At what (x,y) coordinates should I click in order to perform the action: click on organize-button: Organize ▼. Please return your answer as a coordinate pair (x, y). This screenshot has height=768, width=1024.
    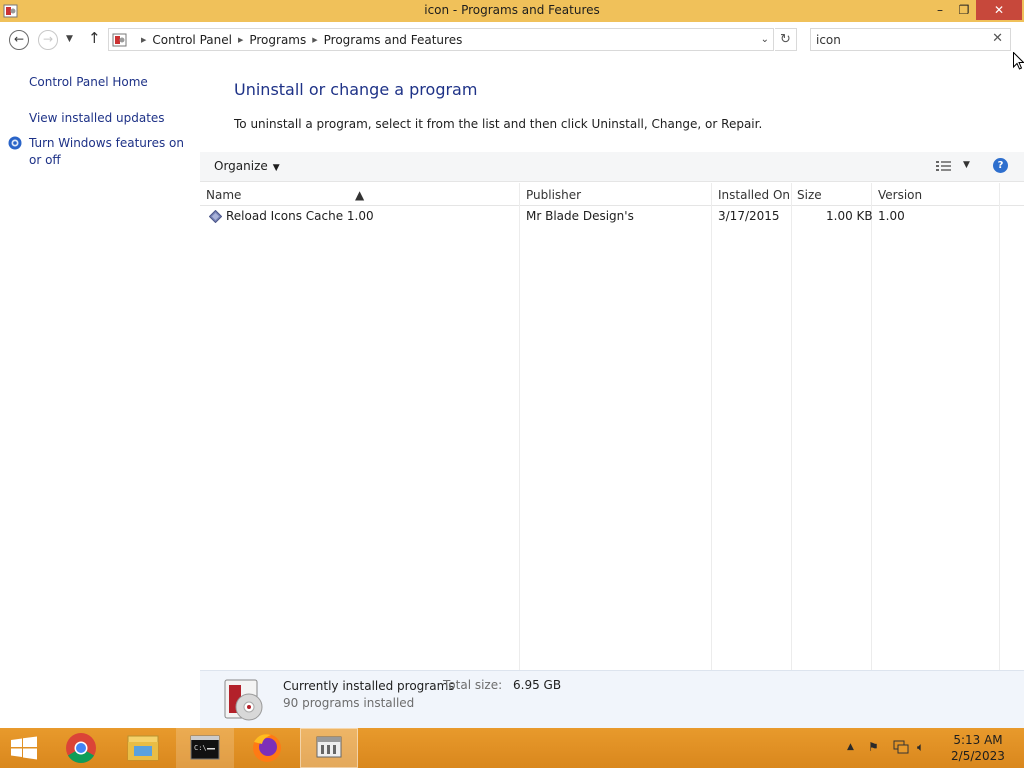
    Looking at the image, I should click on (247, 166).